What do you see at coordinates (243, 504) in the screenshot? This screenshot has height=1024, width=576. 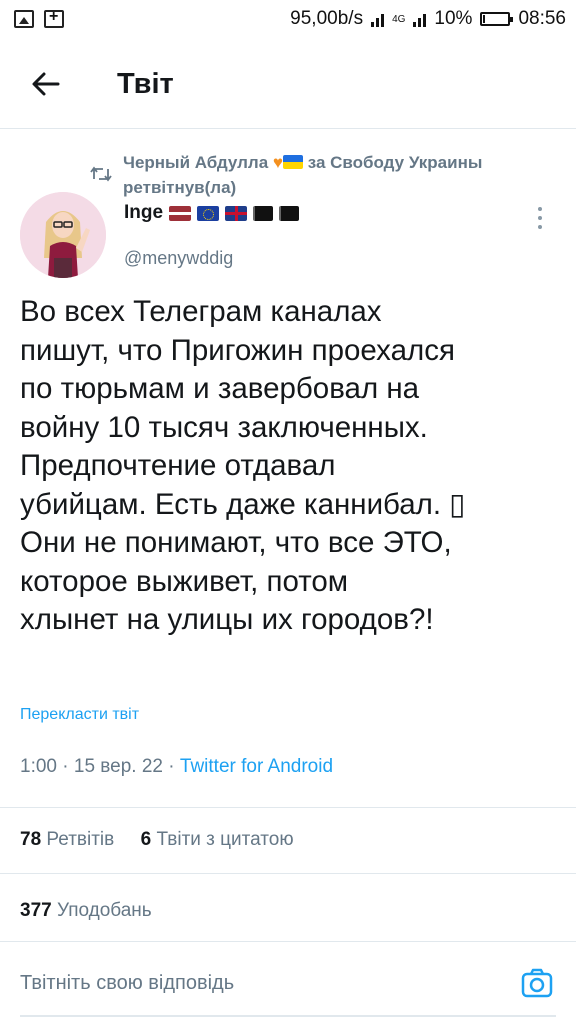 I see `tweet-line: убийцам. Есть даже каннибал. ▯` at bounding box center [243, 504].